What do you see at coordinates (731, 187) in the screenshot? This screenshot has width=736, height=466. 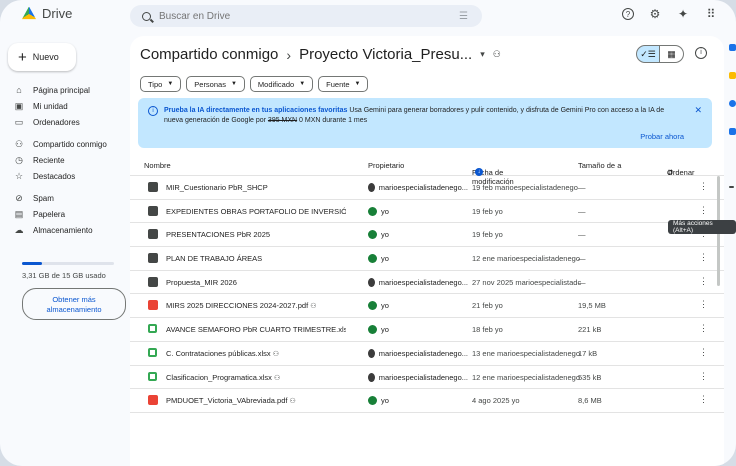 I see `add-addon-icon` at bounding box center [731, 187].